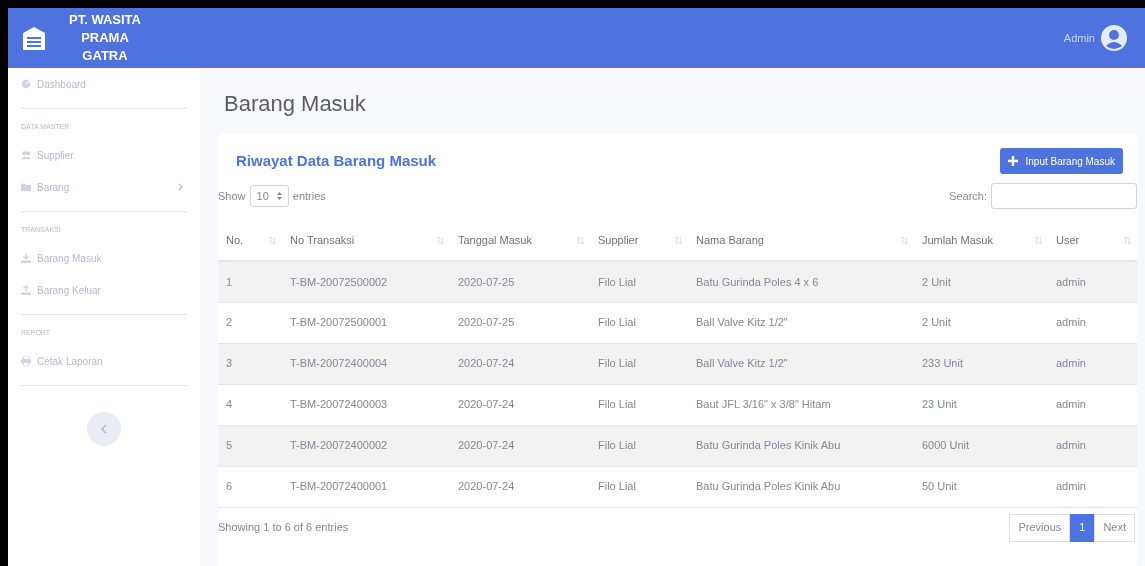 The width and height of the screenshot is (1145, 566). I want to click on upload-icon, so click(26, 290).